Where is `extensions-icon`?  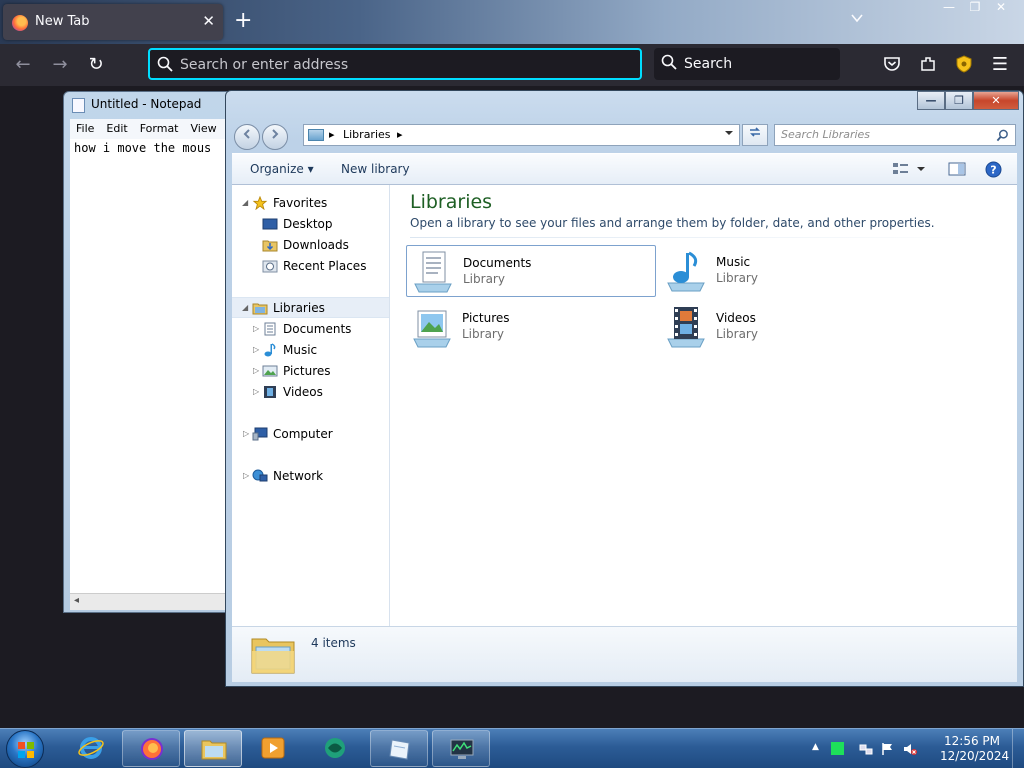
extensions-icon is located at coordinates (928, 64).